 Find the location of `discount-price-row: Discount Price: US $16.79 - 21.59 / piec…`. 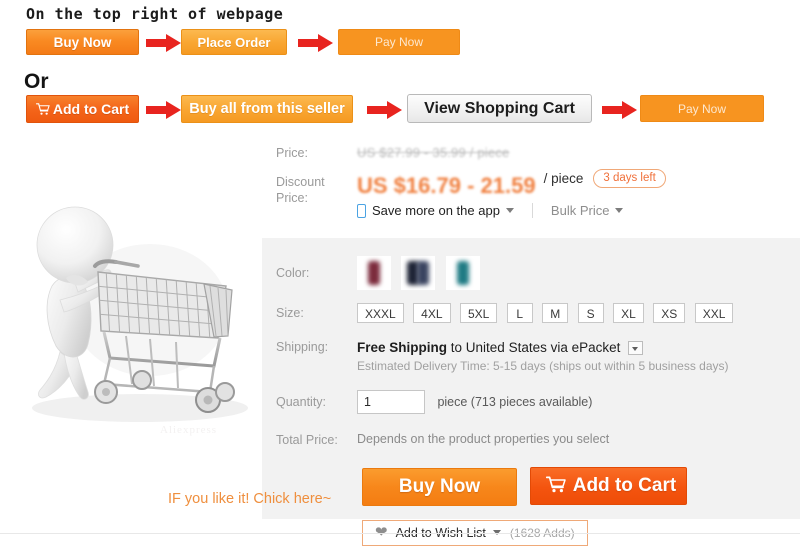

discount-price-row: Discount Price: US $16.79 - 21.59 / piec… is located at coordinates (531, 193).